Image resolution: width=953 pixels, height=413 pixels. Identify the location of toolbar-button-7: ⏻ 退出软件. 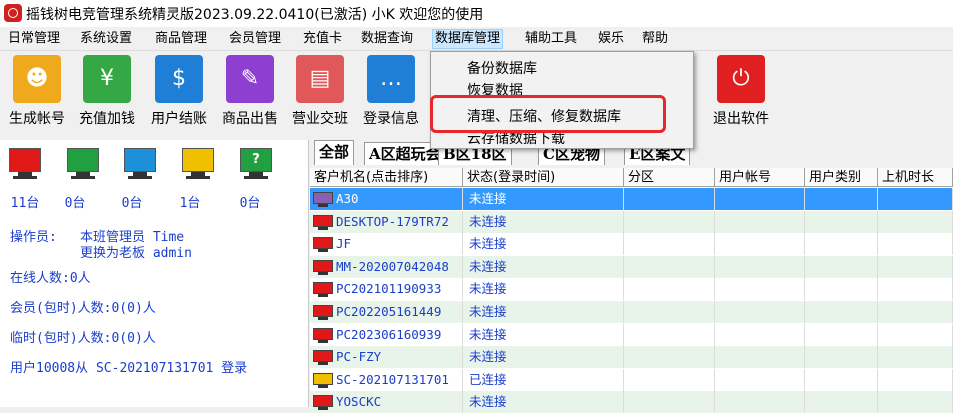
(741, 94).